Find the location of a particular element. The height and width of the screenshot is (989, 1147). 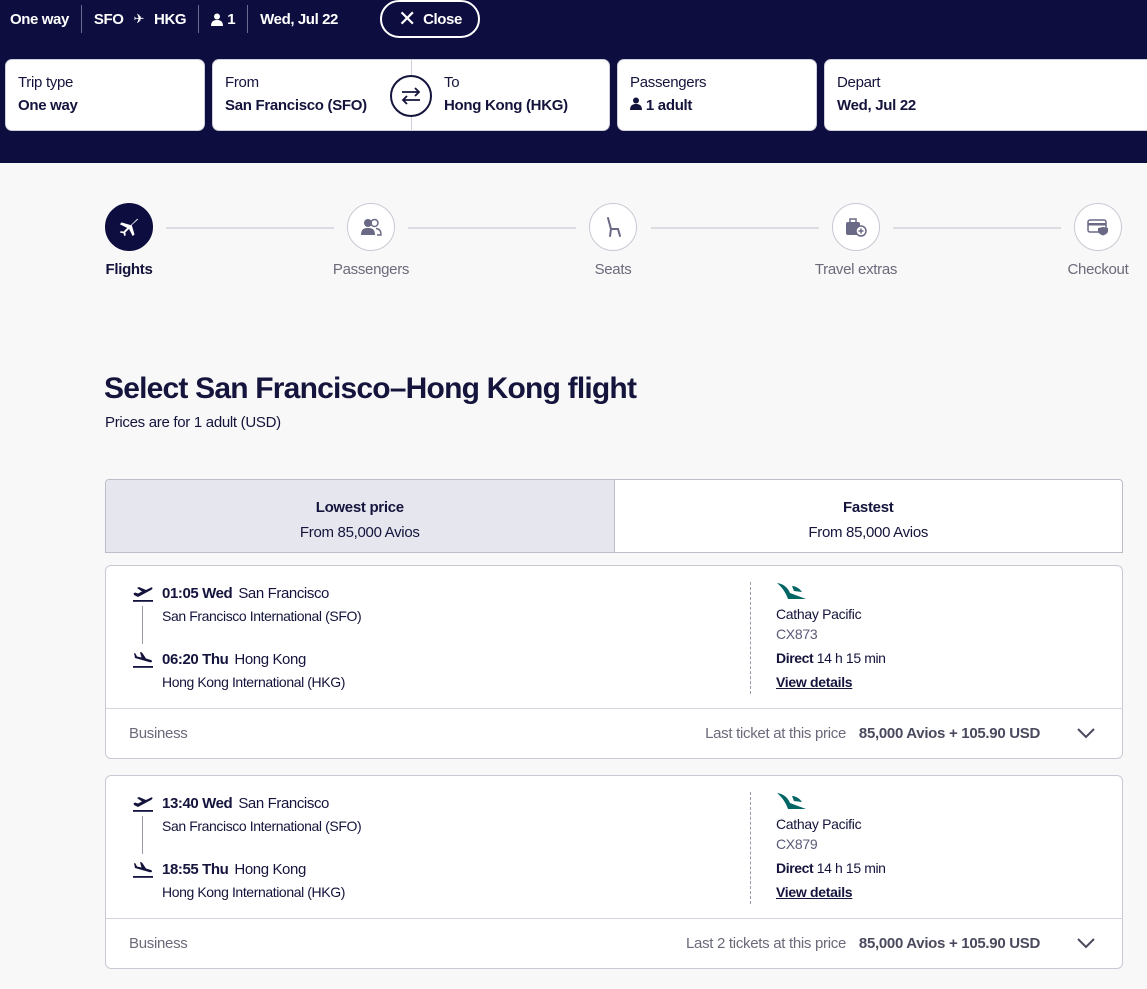

passengers-value-text: 1 adult is located at coordinates (669, 105).